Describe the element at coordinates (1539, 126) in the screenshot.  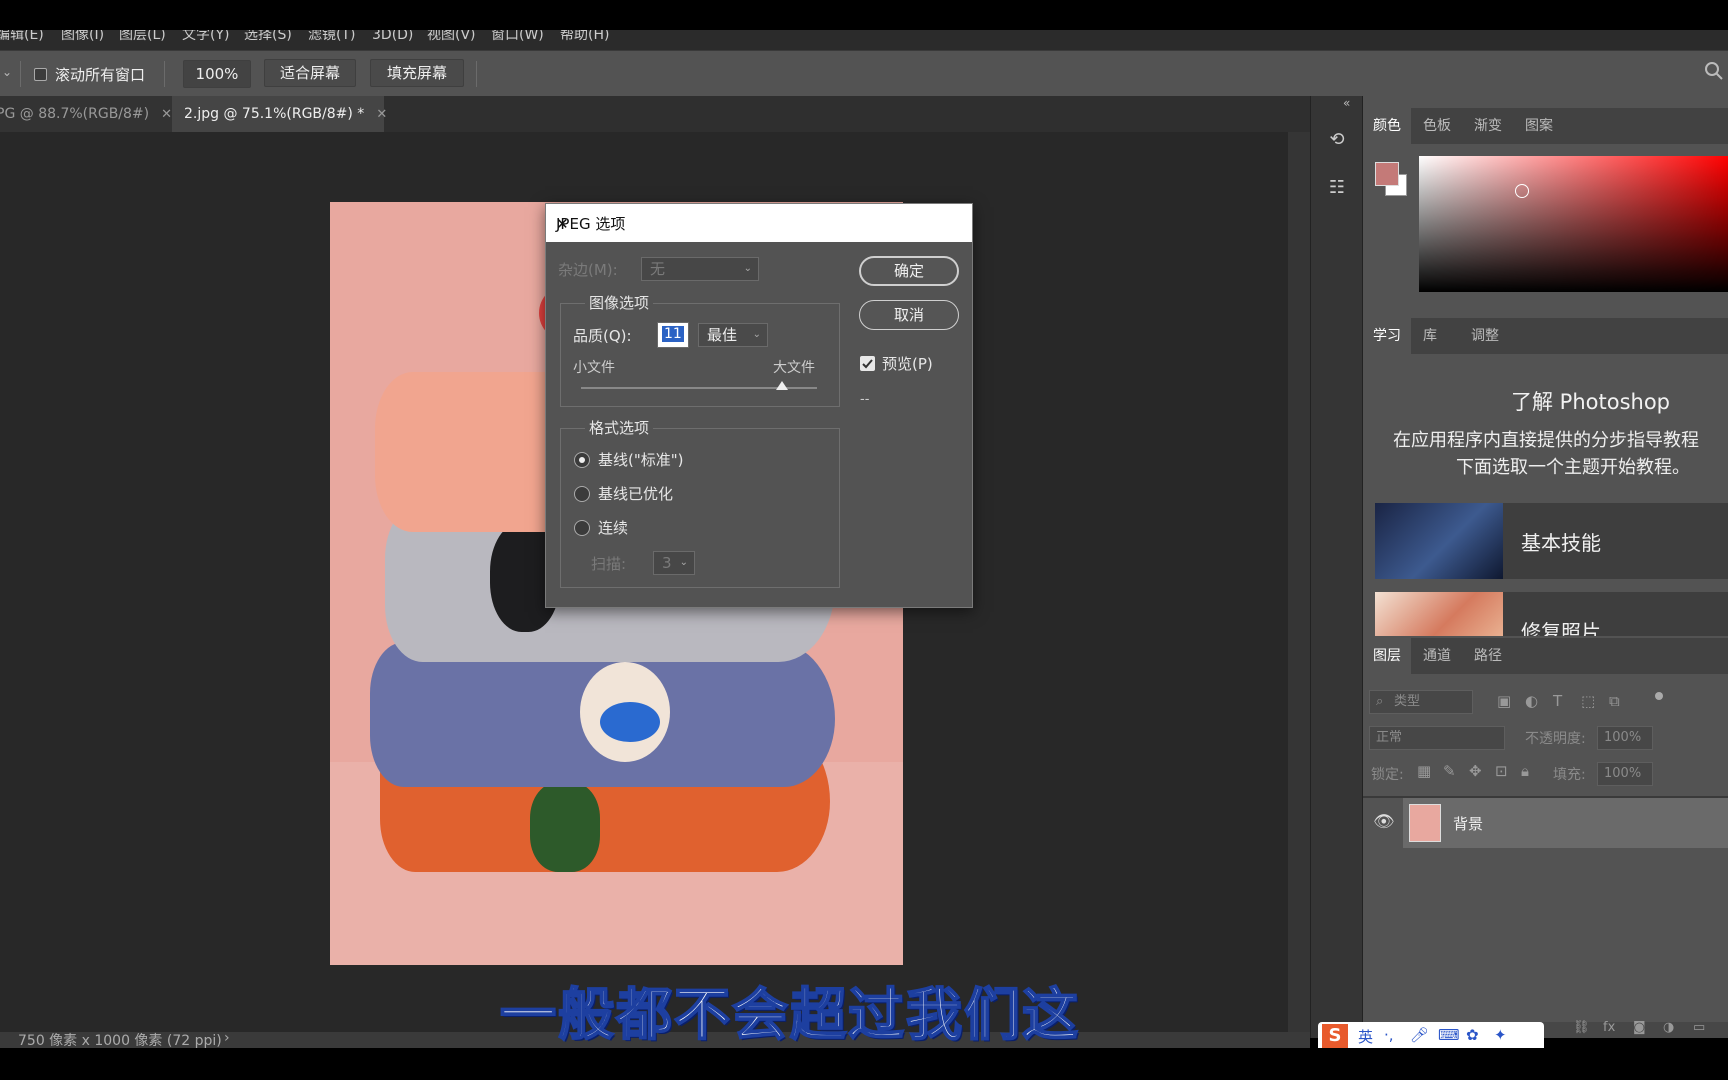
I see `tab-patterns: 图案` at that location.